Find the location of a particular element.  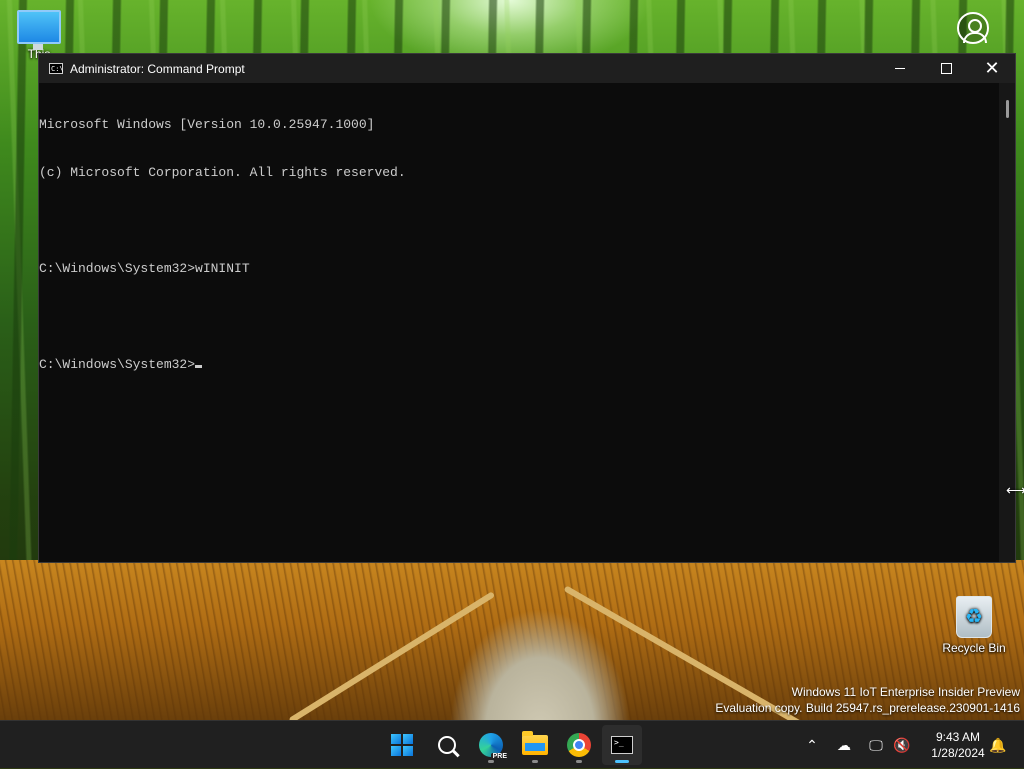

file-explorer-button is located at coordinates (535, 745).